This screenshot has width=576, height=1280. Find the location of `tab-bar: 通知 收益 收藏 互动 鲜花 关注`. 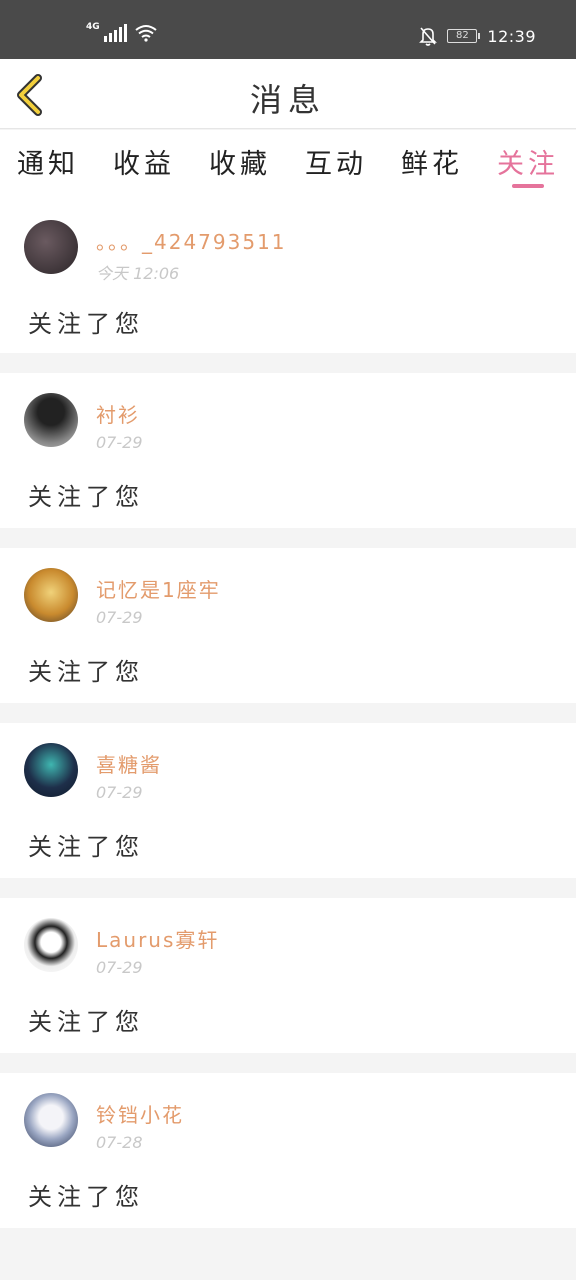

tab-bar: 通知 收益 收藏 互动 鲜花 关注 is located at coordinates (288, 165).